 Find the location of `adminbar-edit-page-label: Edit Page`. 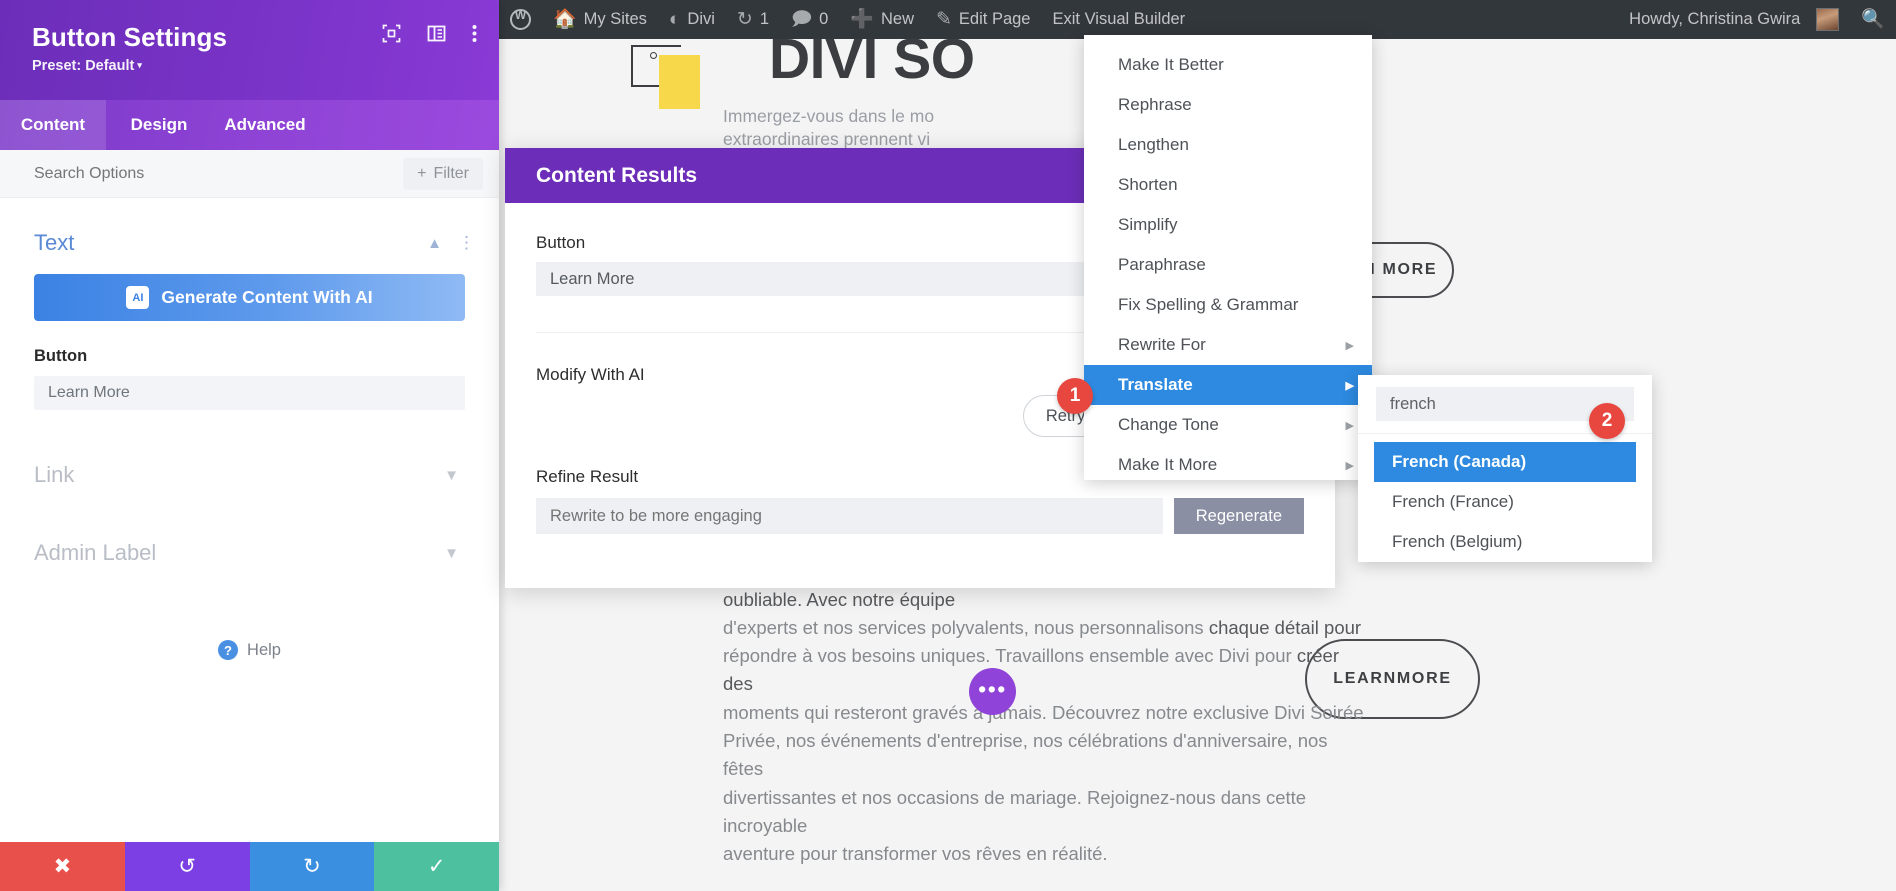

adminbar-edit-page-label: Edit Page is located at coordinates (994, 19).